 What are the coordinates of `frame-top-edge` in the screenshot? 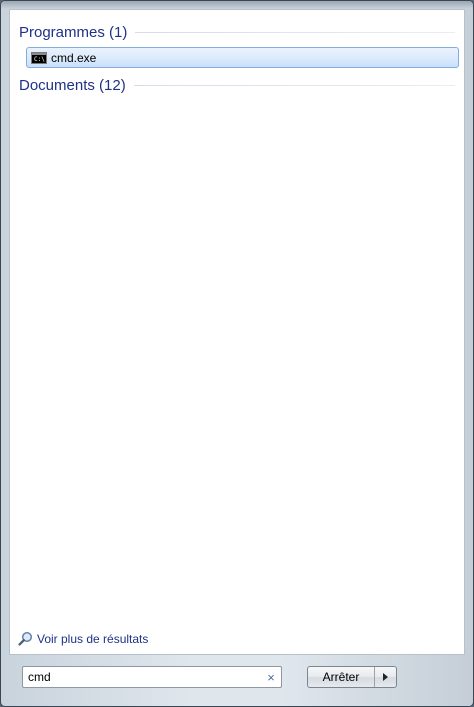 It's located at (237, 5).